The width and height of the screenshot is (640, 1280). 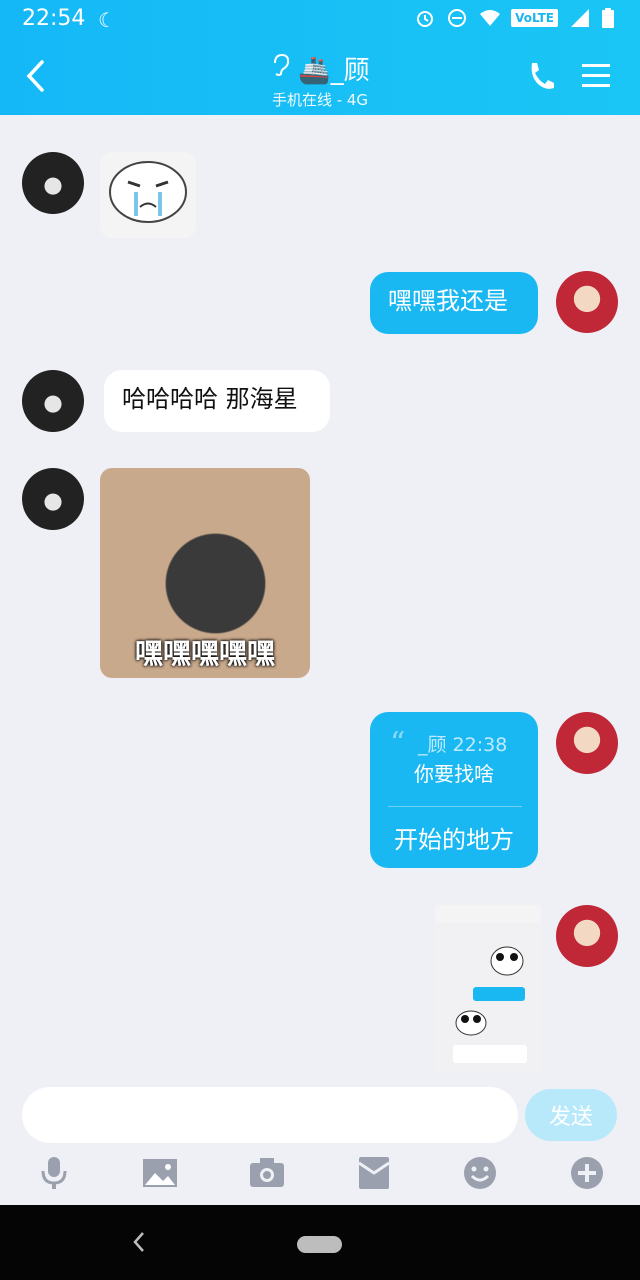 I want to click on volte-badge: VoLTE, so click(x=534, y=18).